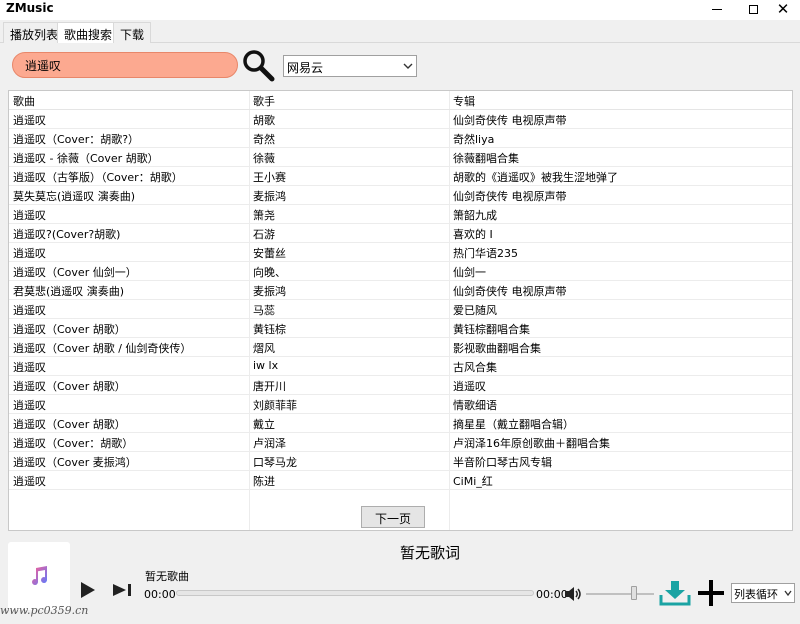  What do you see at coordinates (132, 32) in the screenshot?
I see `tab-download: 下载` at bounding box center [132, 32].